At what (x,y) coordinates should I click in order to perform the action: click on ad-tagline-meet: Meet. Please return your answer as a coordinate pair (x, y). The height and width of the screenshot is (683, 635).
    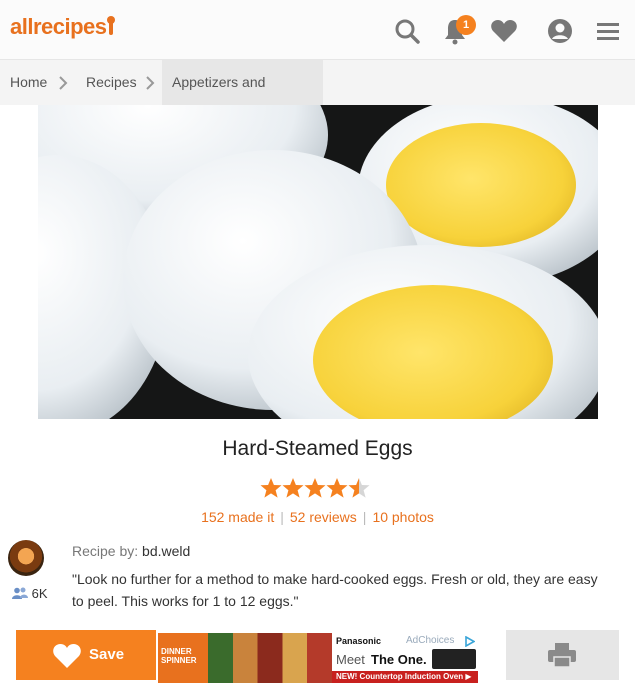
    Looking at the image, I should click on (350, 659).